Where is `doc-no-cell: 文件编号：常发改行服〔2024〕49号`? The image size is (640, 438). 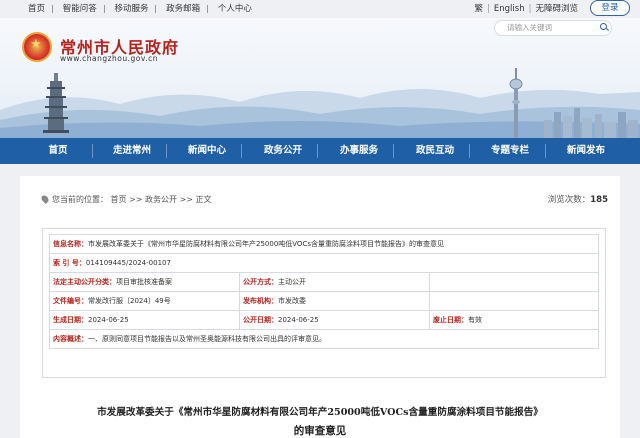
doc-no-cell: 文件编号：常发改行服〔2024〕49号 is located at coordinates (144, 301).